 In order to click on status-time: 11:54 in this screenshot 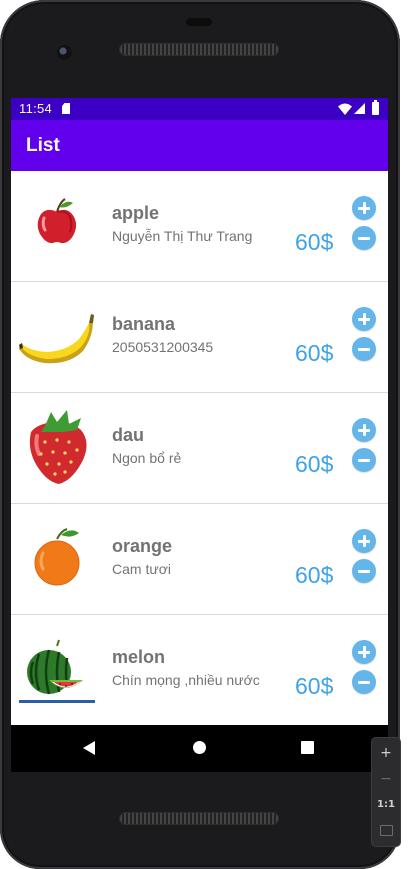, I will do `click(36, 108)`.